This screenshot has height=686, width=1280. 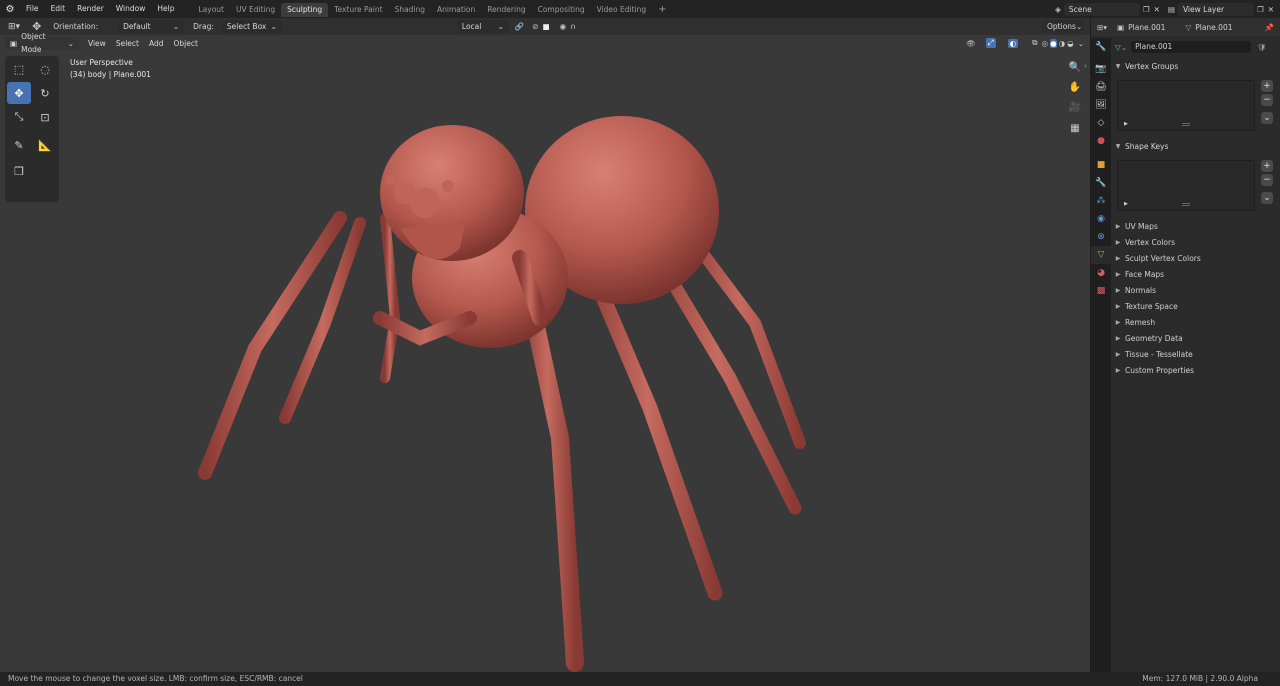 I want to click on mesh-name-row: ▽⌄ Plane.001 🛡, so click(x=1195, y=47).